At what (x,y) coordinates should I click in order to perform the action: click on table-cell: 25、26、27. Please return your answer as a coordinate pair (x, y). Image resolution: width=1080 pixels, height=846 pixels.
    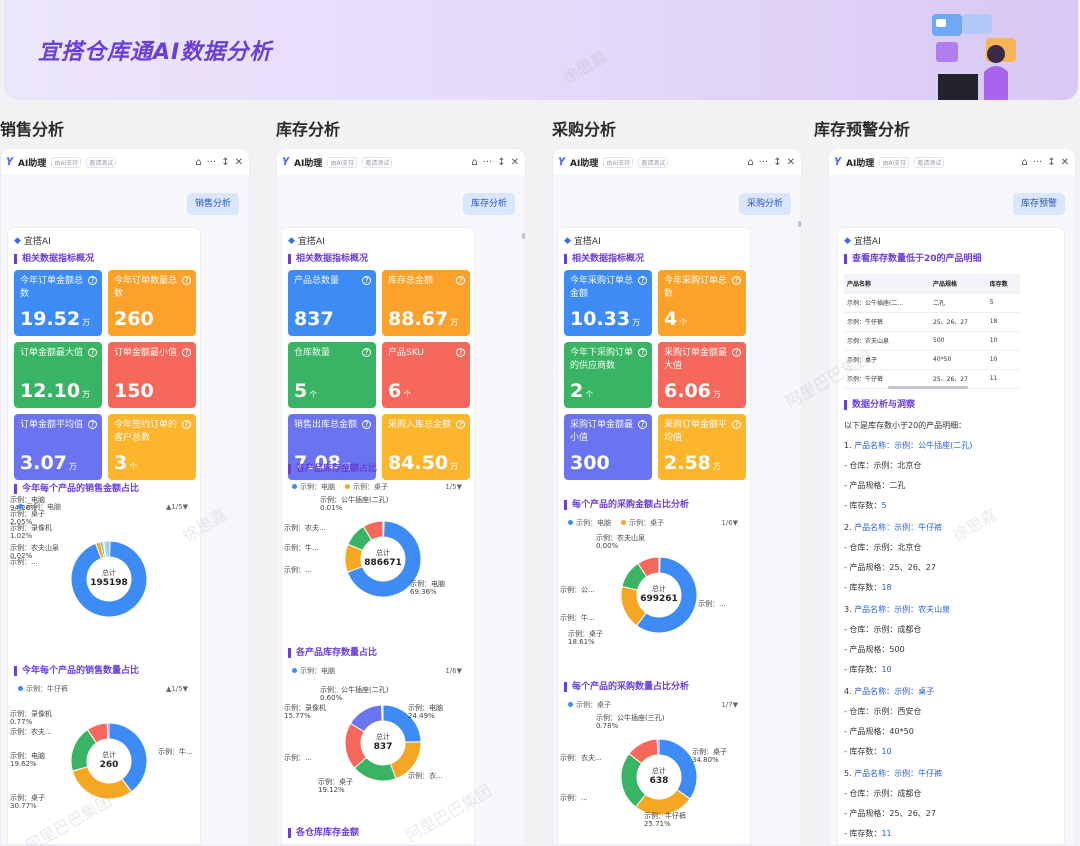
    Looking at the image, I should click on (958, 322).